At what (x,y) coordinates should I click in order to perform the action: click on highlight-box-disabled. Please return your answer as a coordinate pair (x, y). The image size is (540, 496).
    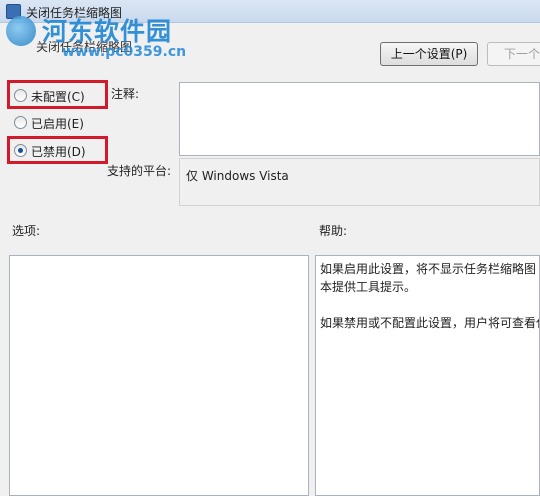
    Looking at the image, I should click on (57, 150).